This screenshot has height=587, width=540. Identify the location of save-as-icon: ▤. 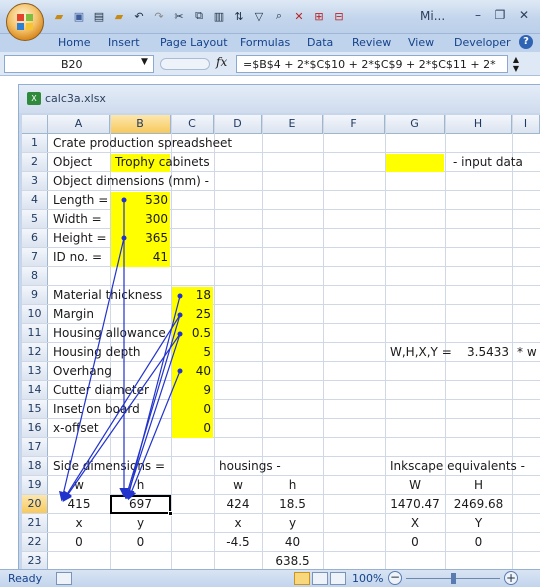
(99, 16).